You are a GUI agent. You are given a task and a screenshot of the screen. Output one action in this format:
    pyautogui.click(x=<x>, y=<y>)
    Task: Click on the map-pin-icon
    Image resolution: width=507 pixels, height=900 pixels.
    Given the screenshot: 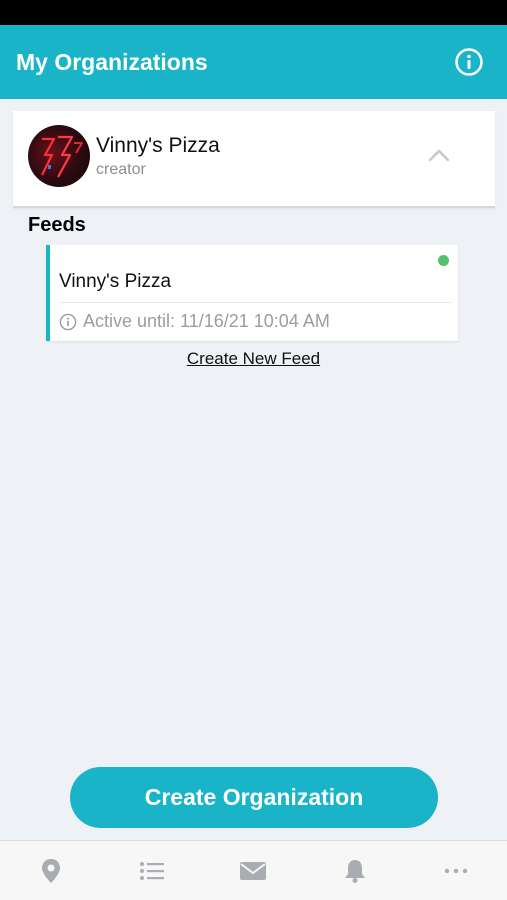 What is the action you would take?
    pyautogui.click(x=50, y=870)
    